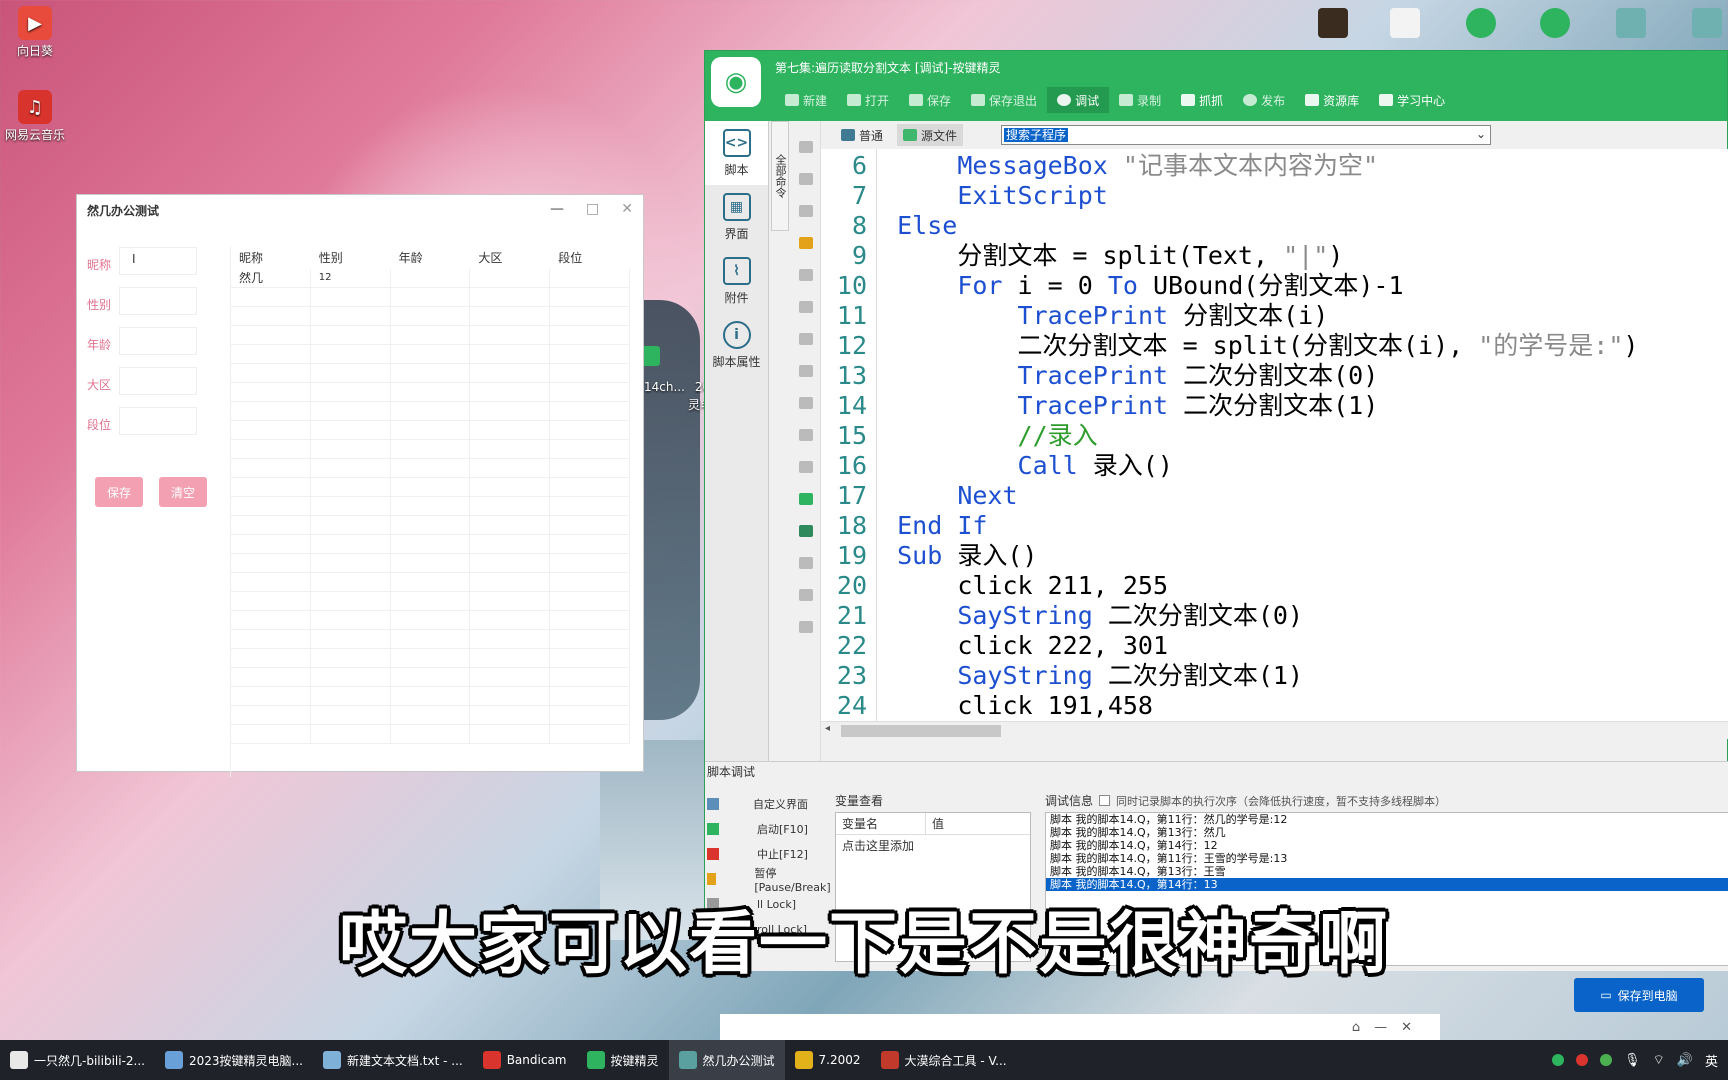 The width and height of the screenshot is (1728, 1080). Describe the element at coordinates (904, 526) in the screenshot. I see `code-line: 18 End If` at that location.